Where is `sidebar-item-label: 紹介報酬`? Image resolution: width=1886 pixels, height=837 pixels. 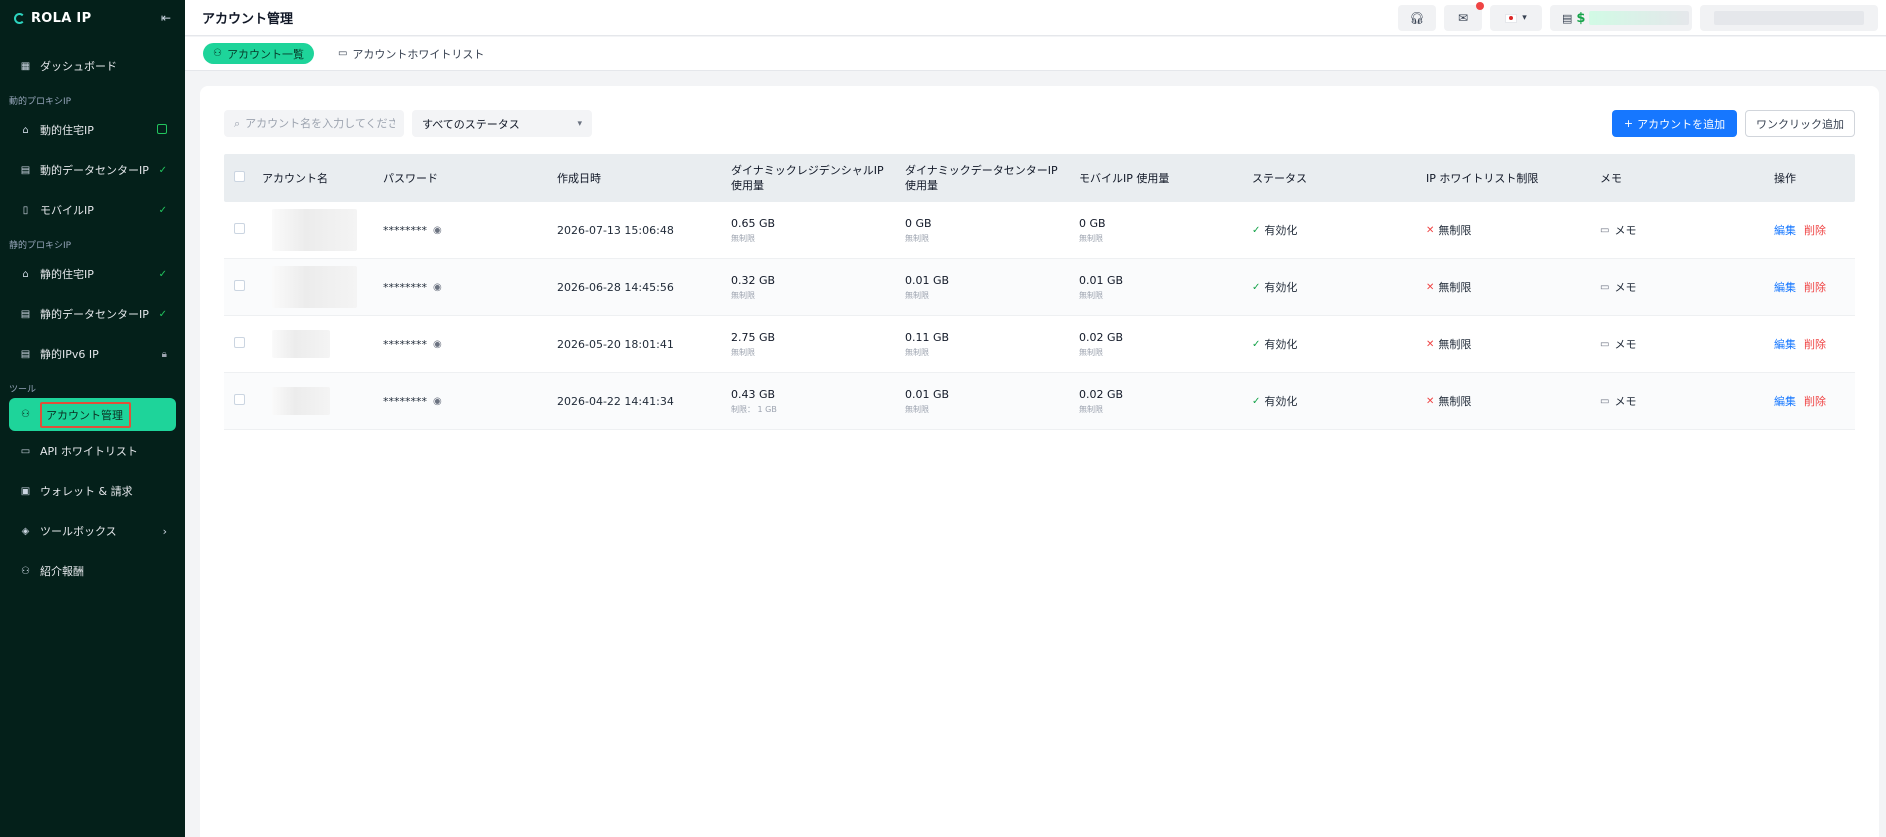 sidebar-item-label: 紹介報酬 is located at coordinates (62, 571).